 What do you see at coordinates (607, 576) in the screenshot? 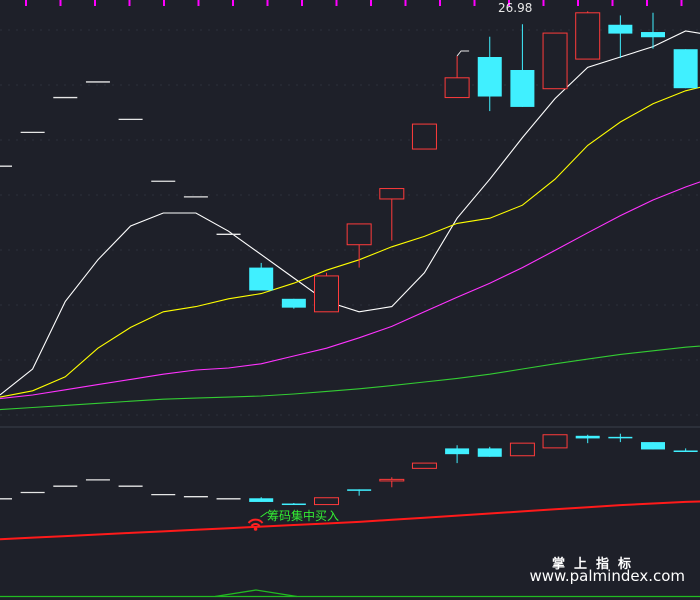
I see `watermark-url: www.palmindex.com` at bounding box center [607, 576].